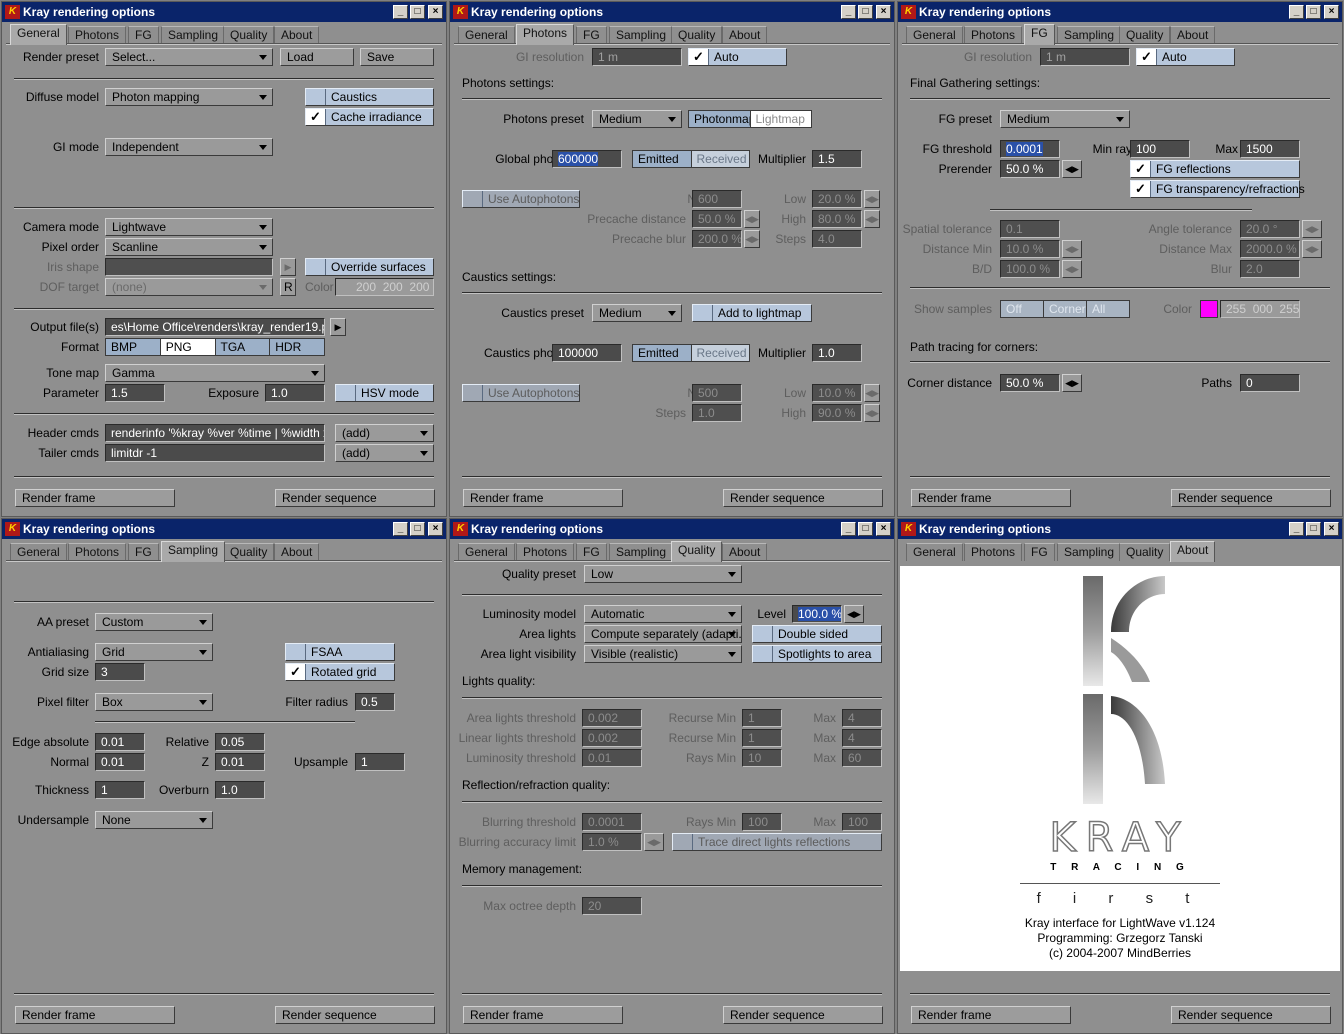 This screenshot has height=1034, width=1344. Describe the element at coordinates (521, 199) in the screenshot. I see `use-autophotons-checkbox: Use Autophotons` at that location.